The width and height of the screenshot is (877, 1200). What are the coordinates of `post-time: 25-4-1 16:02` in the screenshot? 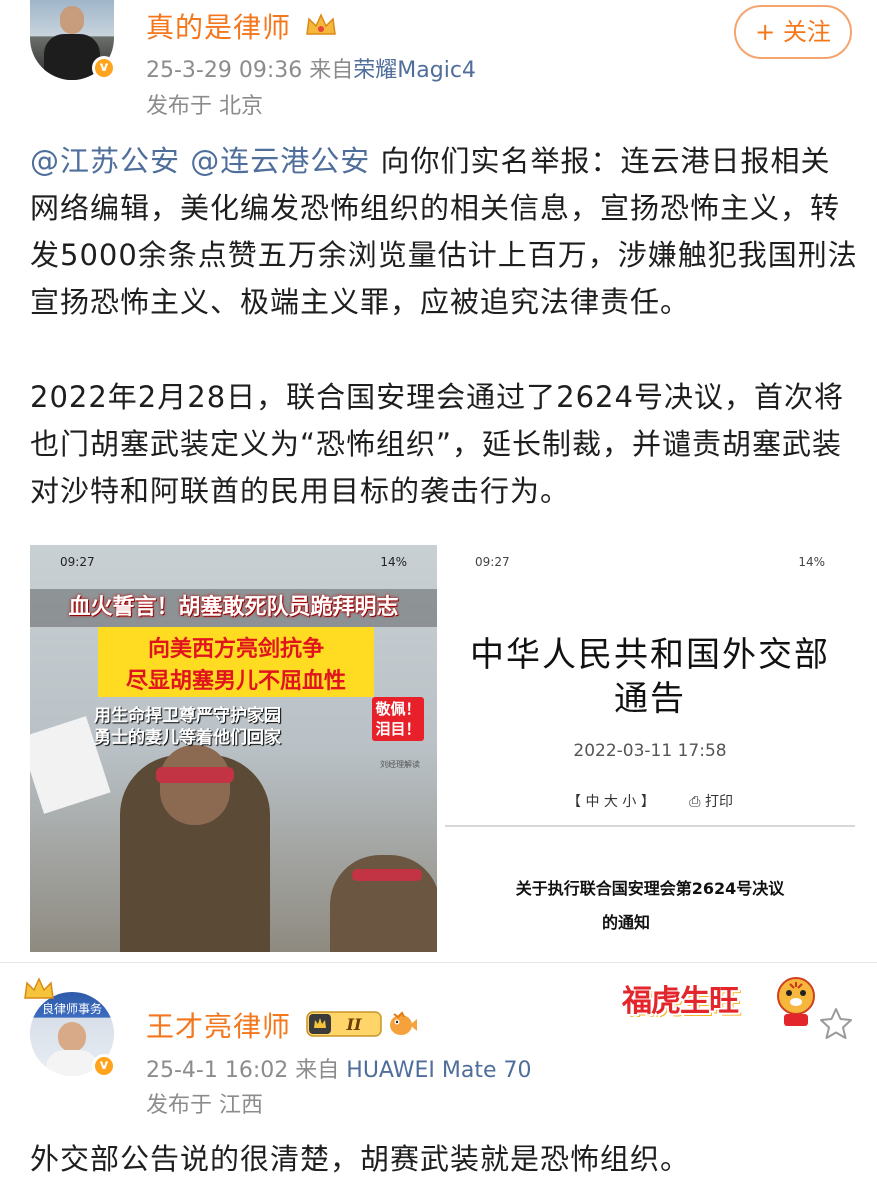 It's located at (217, 1070).